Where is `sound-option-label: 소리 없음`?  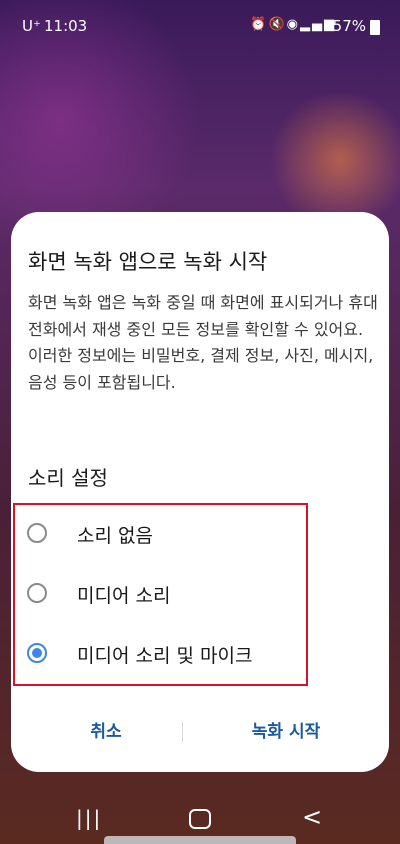
sound-option-label: 소리 없음 is located at coordinates (115, 536).